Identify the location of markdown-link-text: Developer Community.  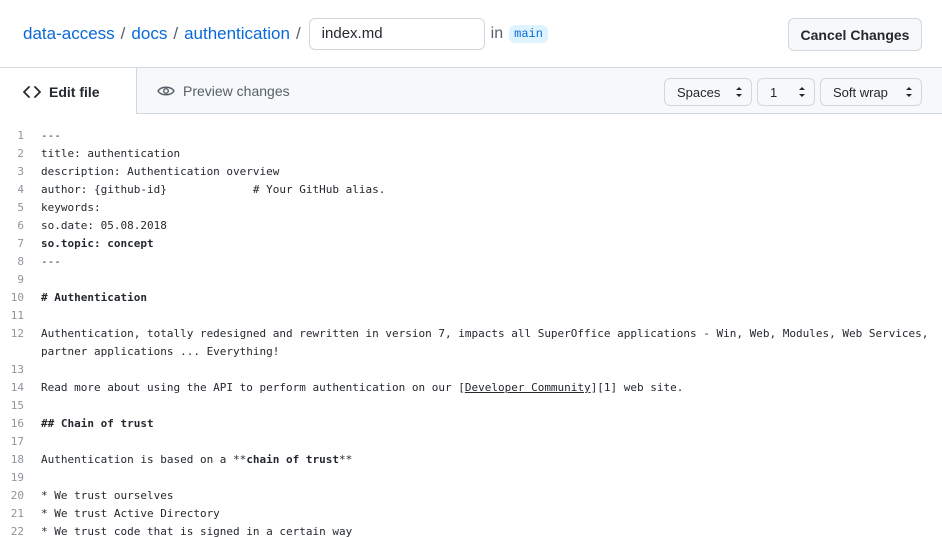
(527, 387).